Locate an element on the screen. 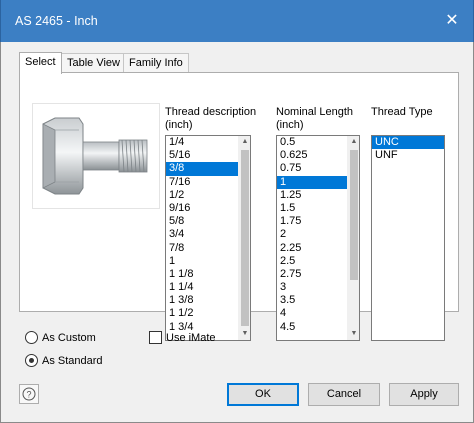 The height and width of the screenshot is (423, 474). thread-description-label: Thread description is located at coordinates (211, 112).